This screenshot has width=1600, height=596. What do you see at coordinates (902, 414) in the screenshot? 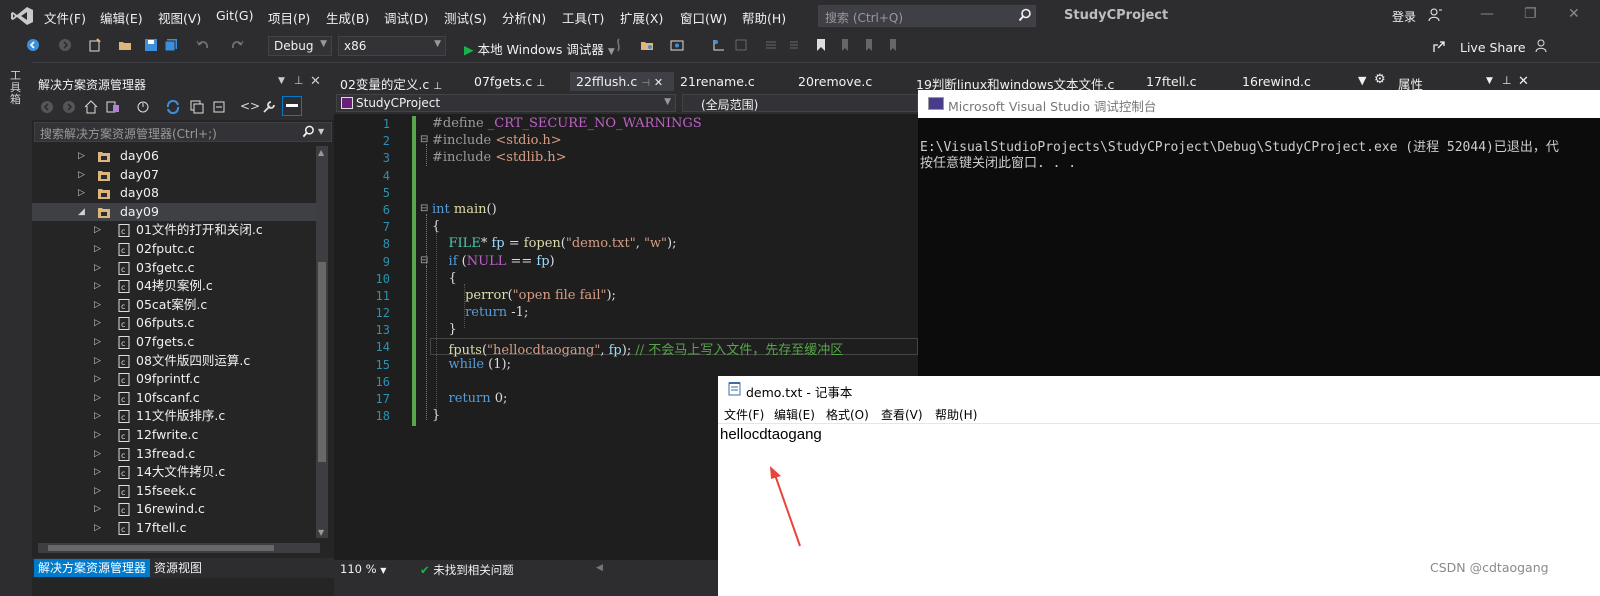
I see `notepad-menu-view: 查看(V)` at bounding box center [902, 414].